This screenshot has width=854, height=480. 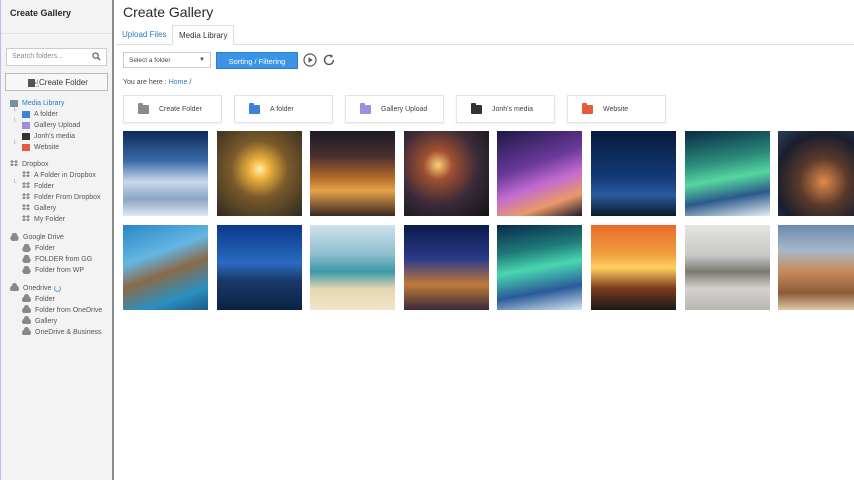 I want to click on folder-card-label: Jonh's media, so click(x=513, y=109).